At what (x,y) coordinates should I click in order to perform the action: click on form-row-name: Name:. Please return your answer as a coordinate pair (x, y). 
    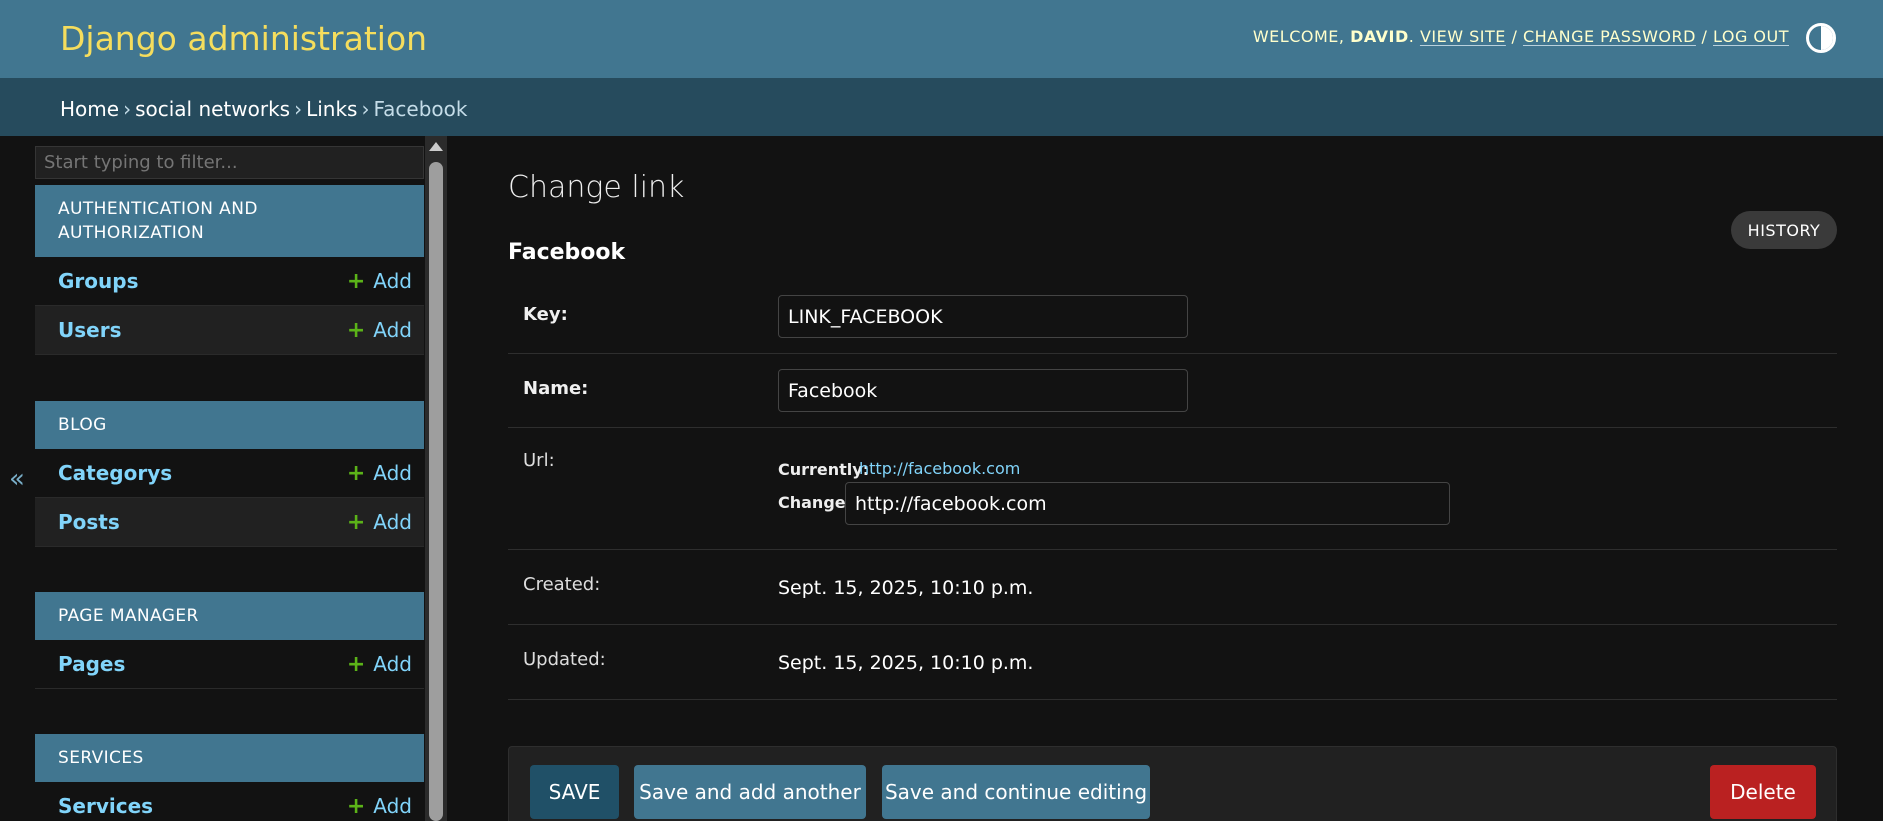
    Looking at the image, I should click on (1172, 391).